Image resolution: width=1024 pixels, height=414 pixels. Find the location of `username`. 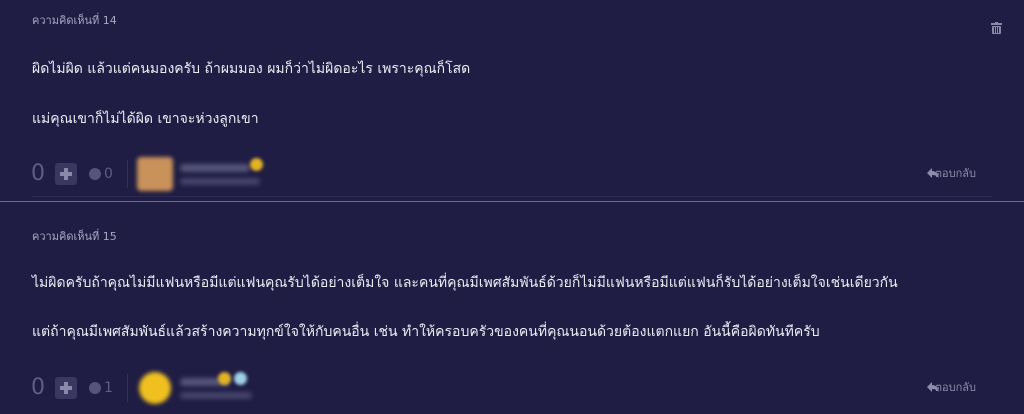

username is located at coordinates (215, 168).